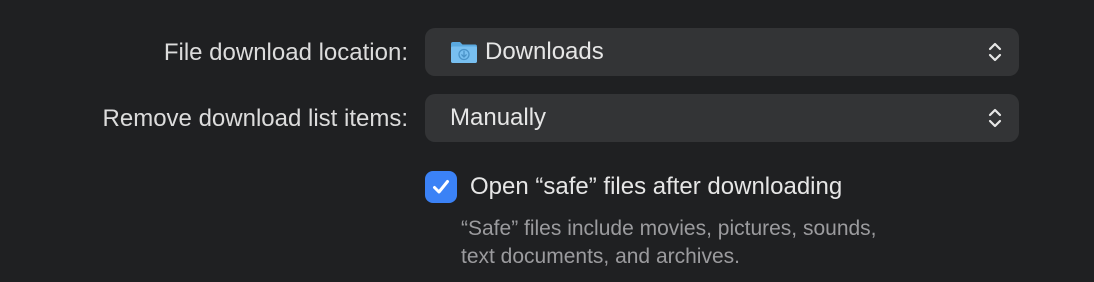  I want to click on download-location-label: File download location:, so click(285, 52).